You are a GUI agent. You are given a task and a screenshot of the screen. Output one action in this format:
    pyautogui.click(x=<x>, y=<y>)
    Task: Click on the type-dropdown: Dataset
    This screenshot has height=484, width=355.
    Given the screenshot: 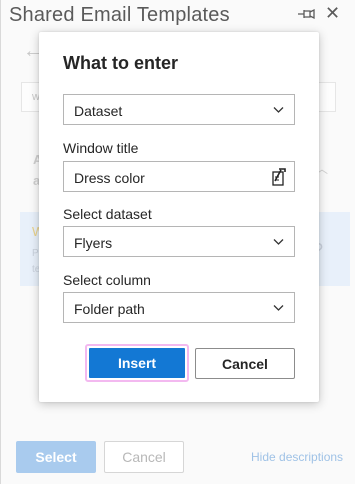 What is the action you would take?
    pyautogui.click(x=179, y=109)
    